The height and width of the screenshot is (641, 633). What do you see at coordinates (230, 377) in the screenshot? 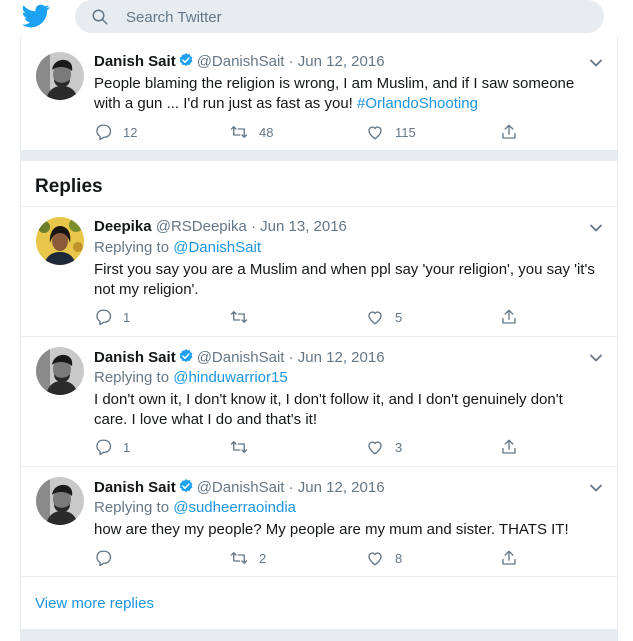
I see `replying-to-link: @hinduwarrior15` at bounding box center [230, 377].